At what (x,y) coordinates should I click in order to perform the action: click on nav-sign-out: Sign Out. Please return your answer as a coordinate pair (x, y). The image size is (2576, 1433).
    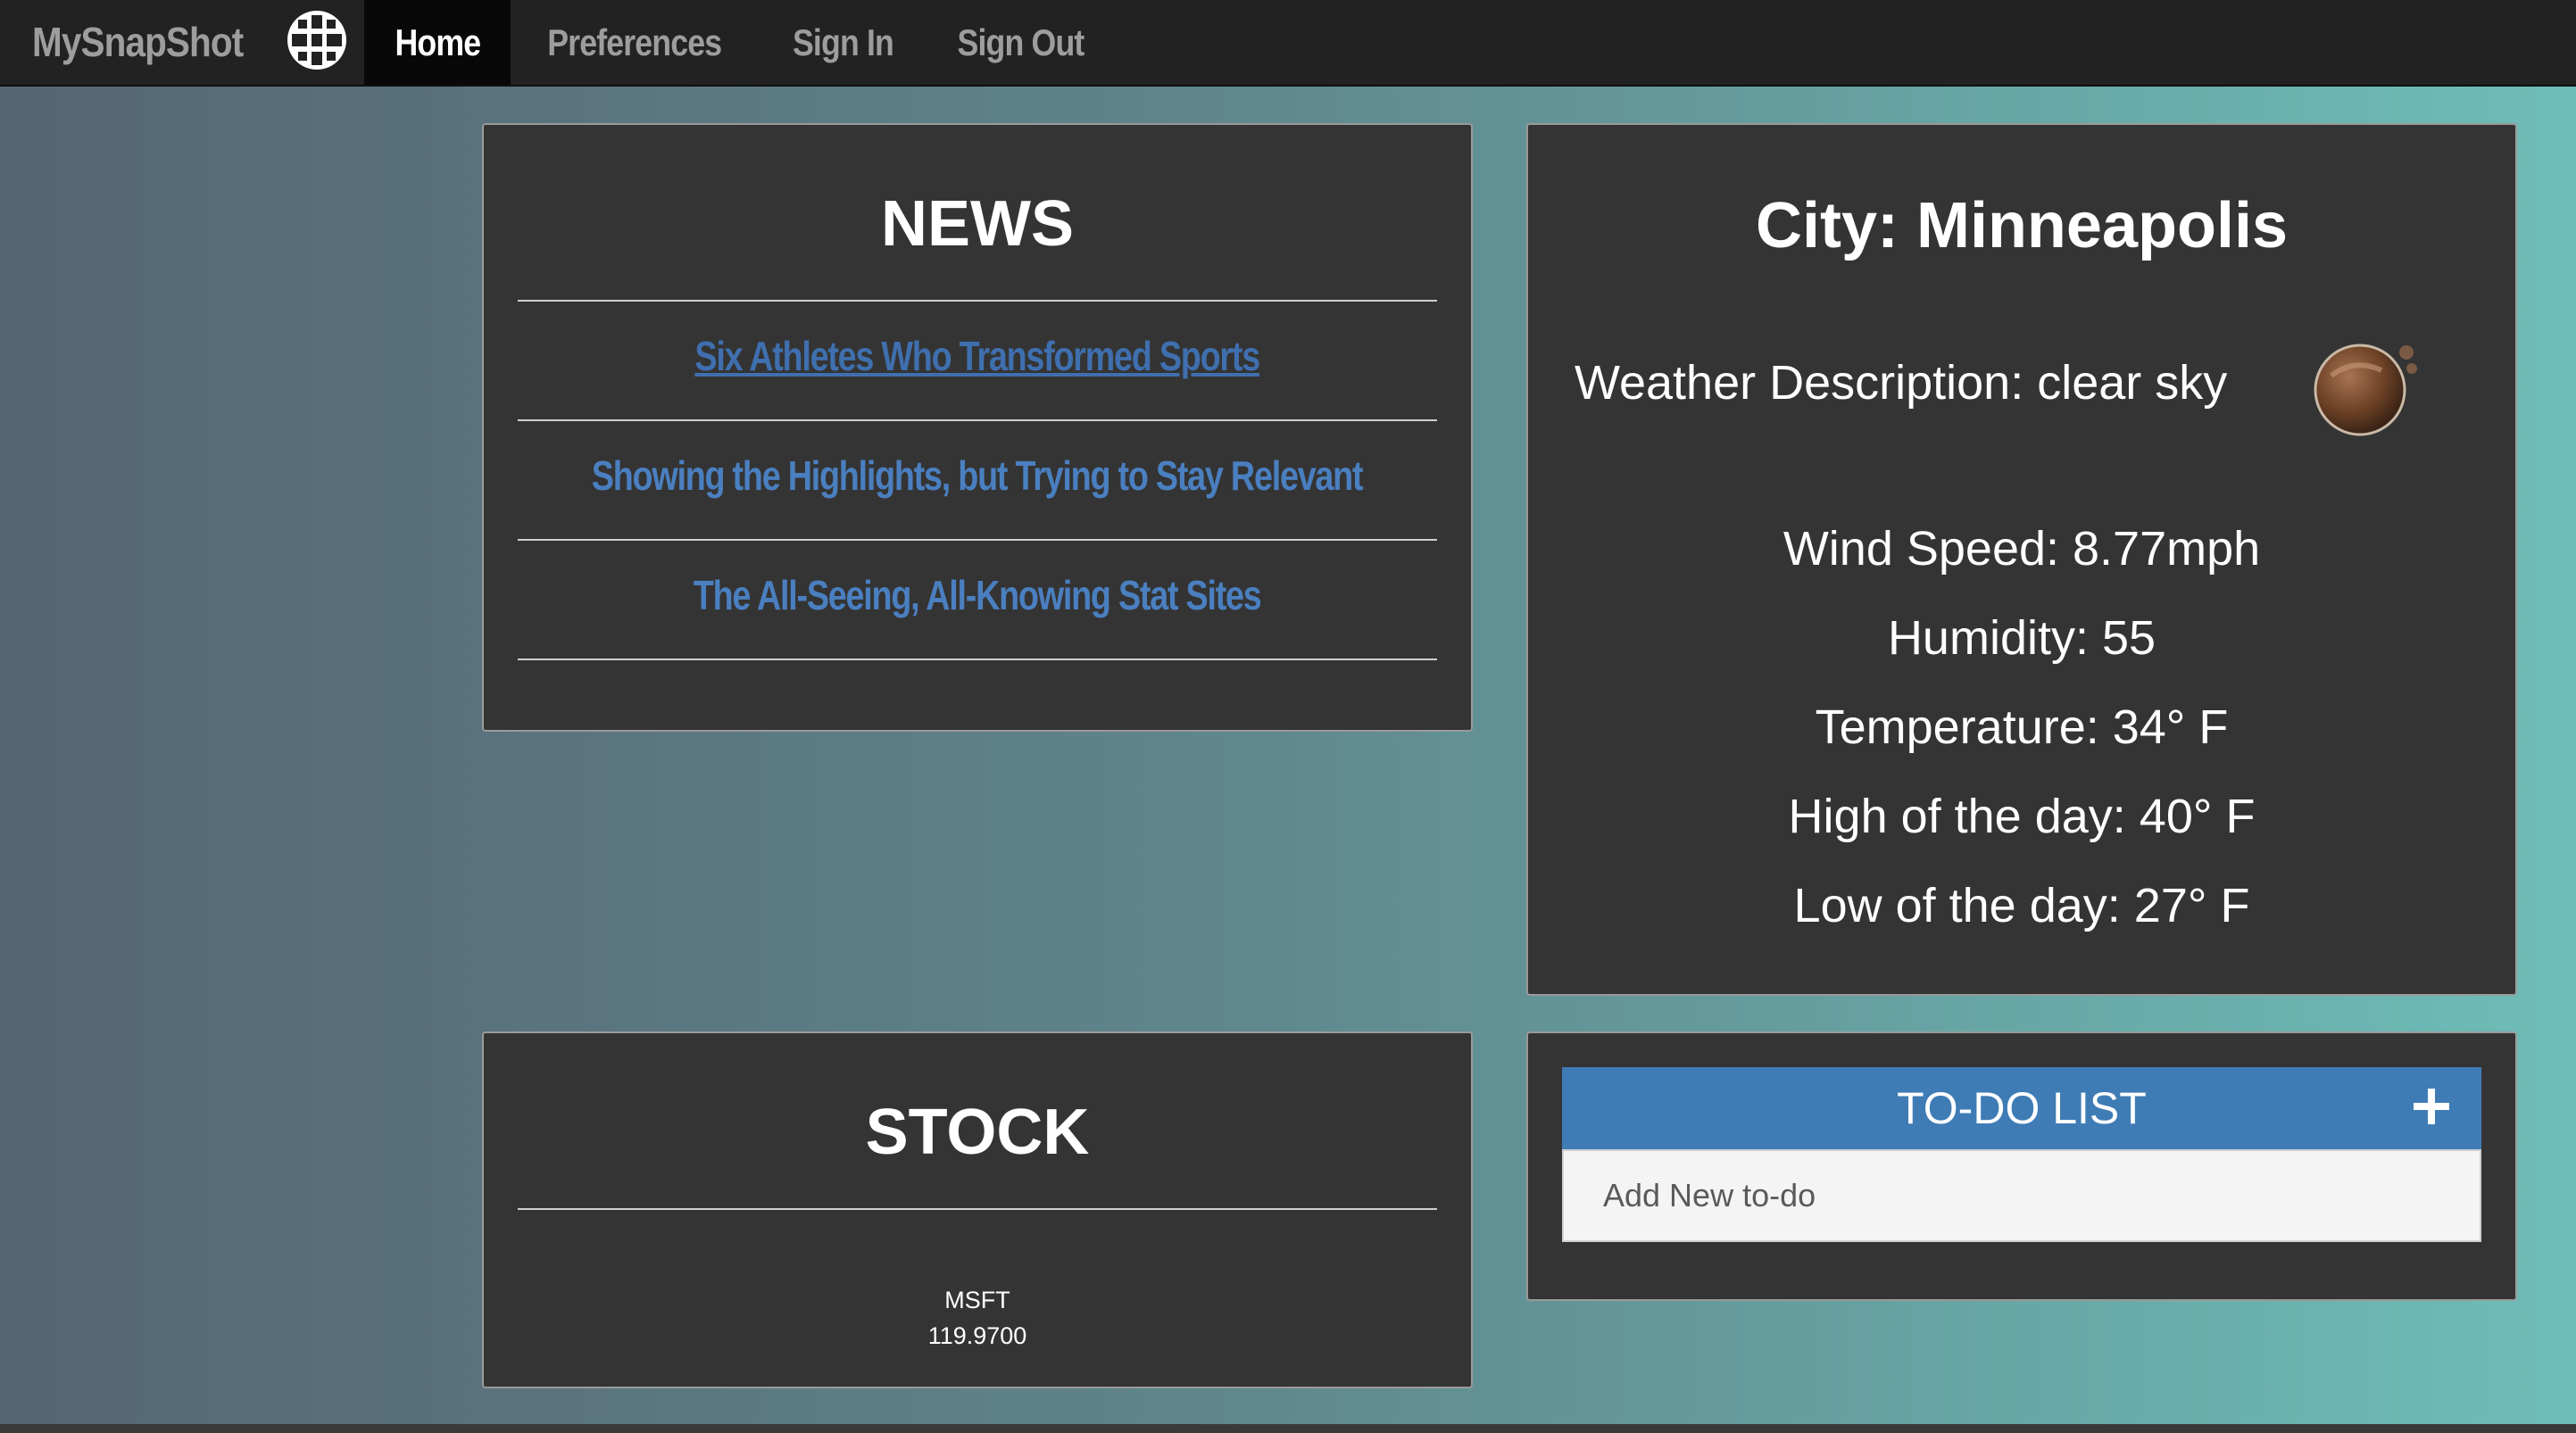
    Looking at the image, I should click on (1020, 42).